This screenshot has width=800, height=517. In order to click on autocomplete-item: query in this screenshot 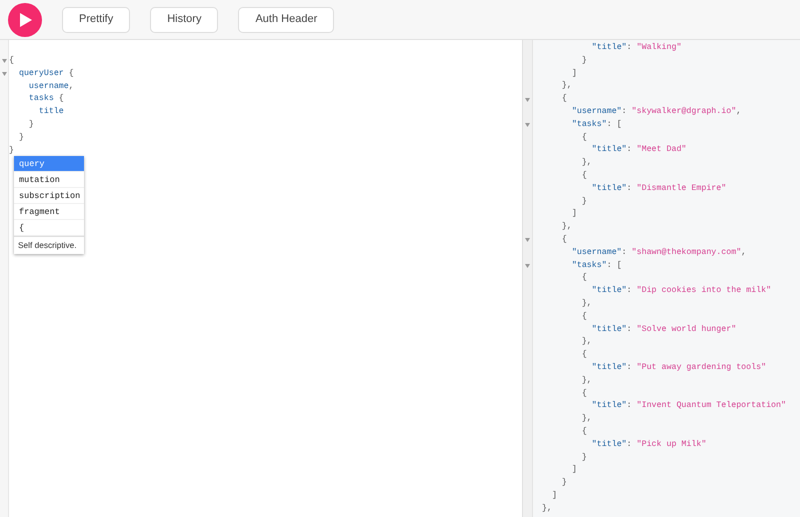, I will do `click(49, 164)`.